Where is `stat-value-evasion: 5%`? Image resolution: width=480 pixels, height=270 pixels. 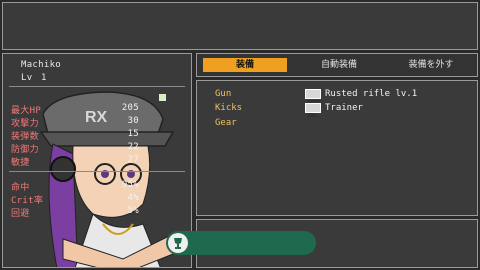
stat-value-evasion: 5% is located at coordinates (133, 211).